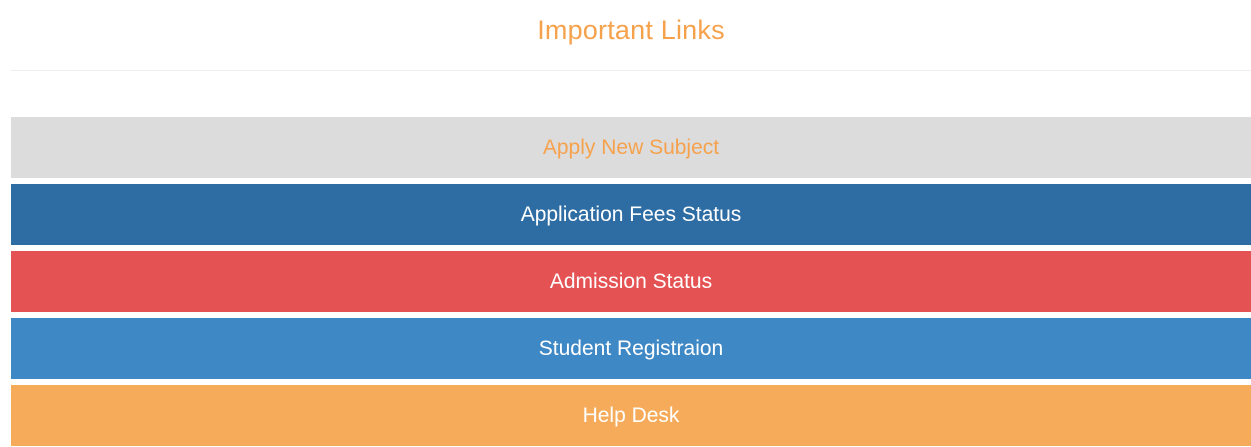 The width and height of the screenshot is (1251, 447). Describe the element at coordinates (631, 348) in the screenshot. I see `student-registration-link: Student Registraion` at that location.